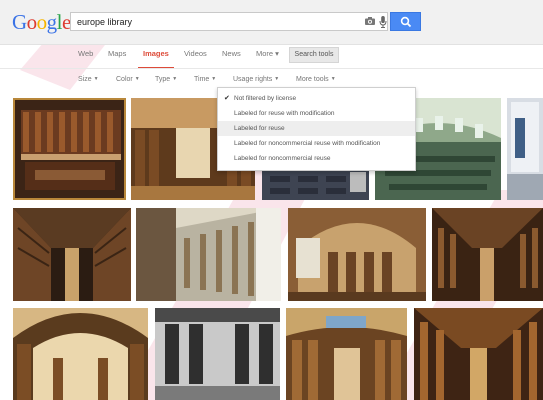 This screenshot has height=400, width=543. Describe the element at coordinates (212, 22) in the screenshot. I see `search-input` at that location.